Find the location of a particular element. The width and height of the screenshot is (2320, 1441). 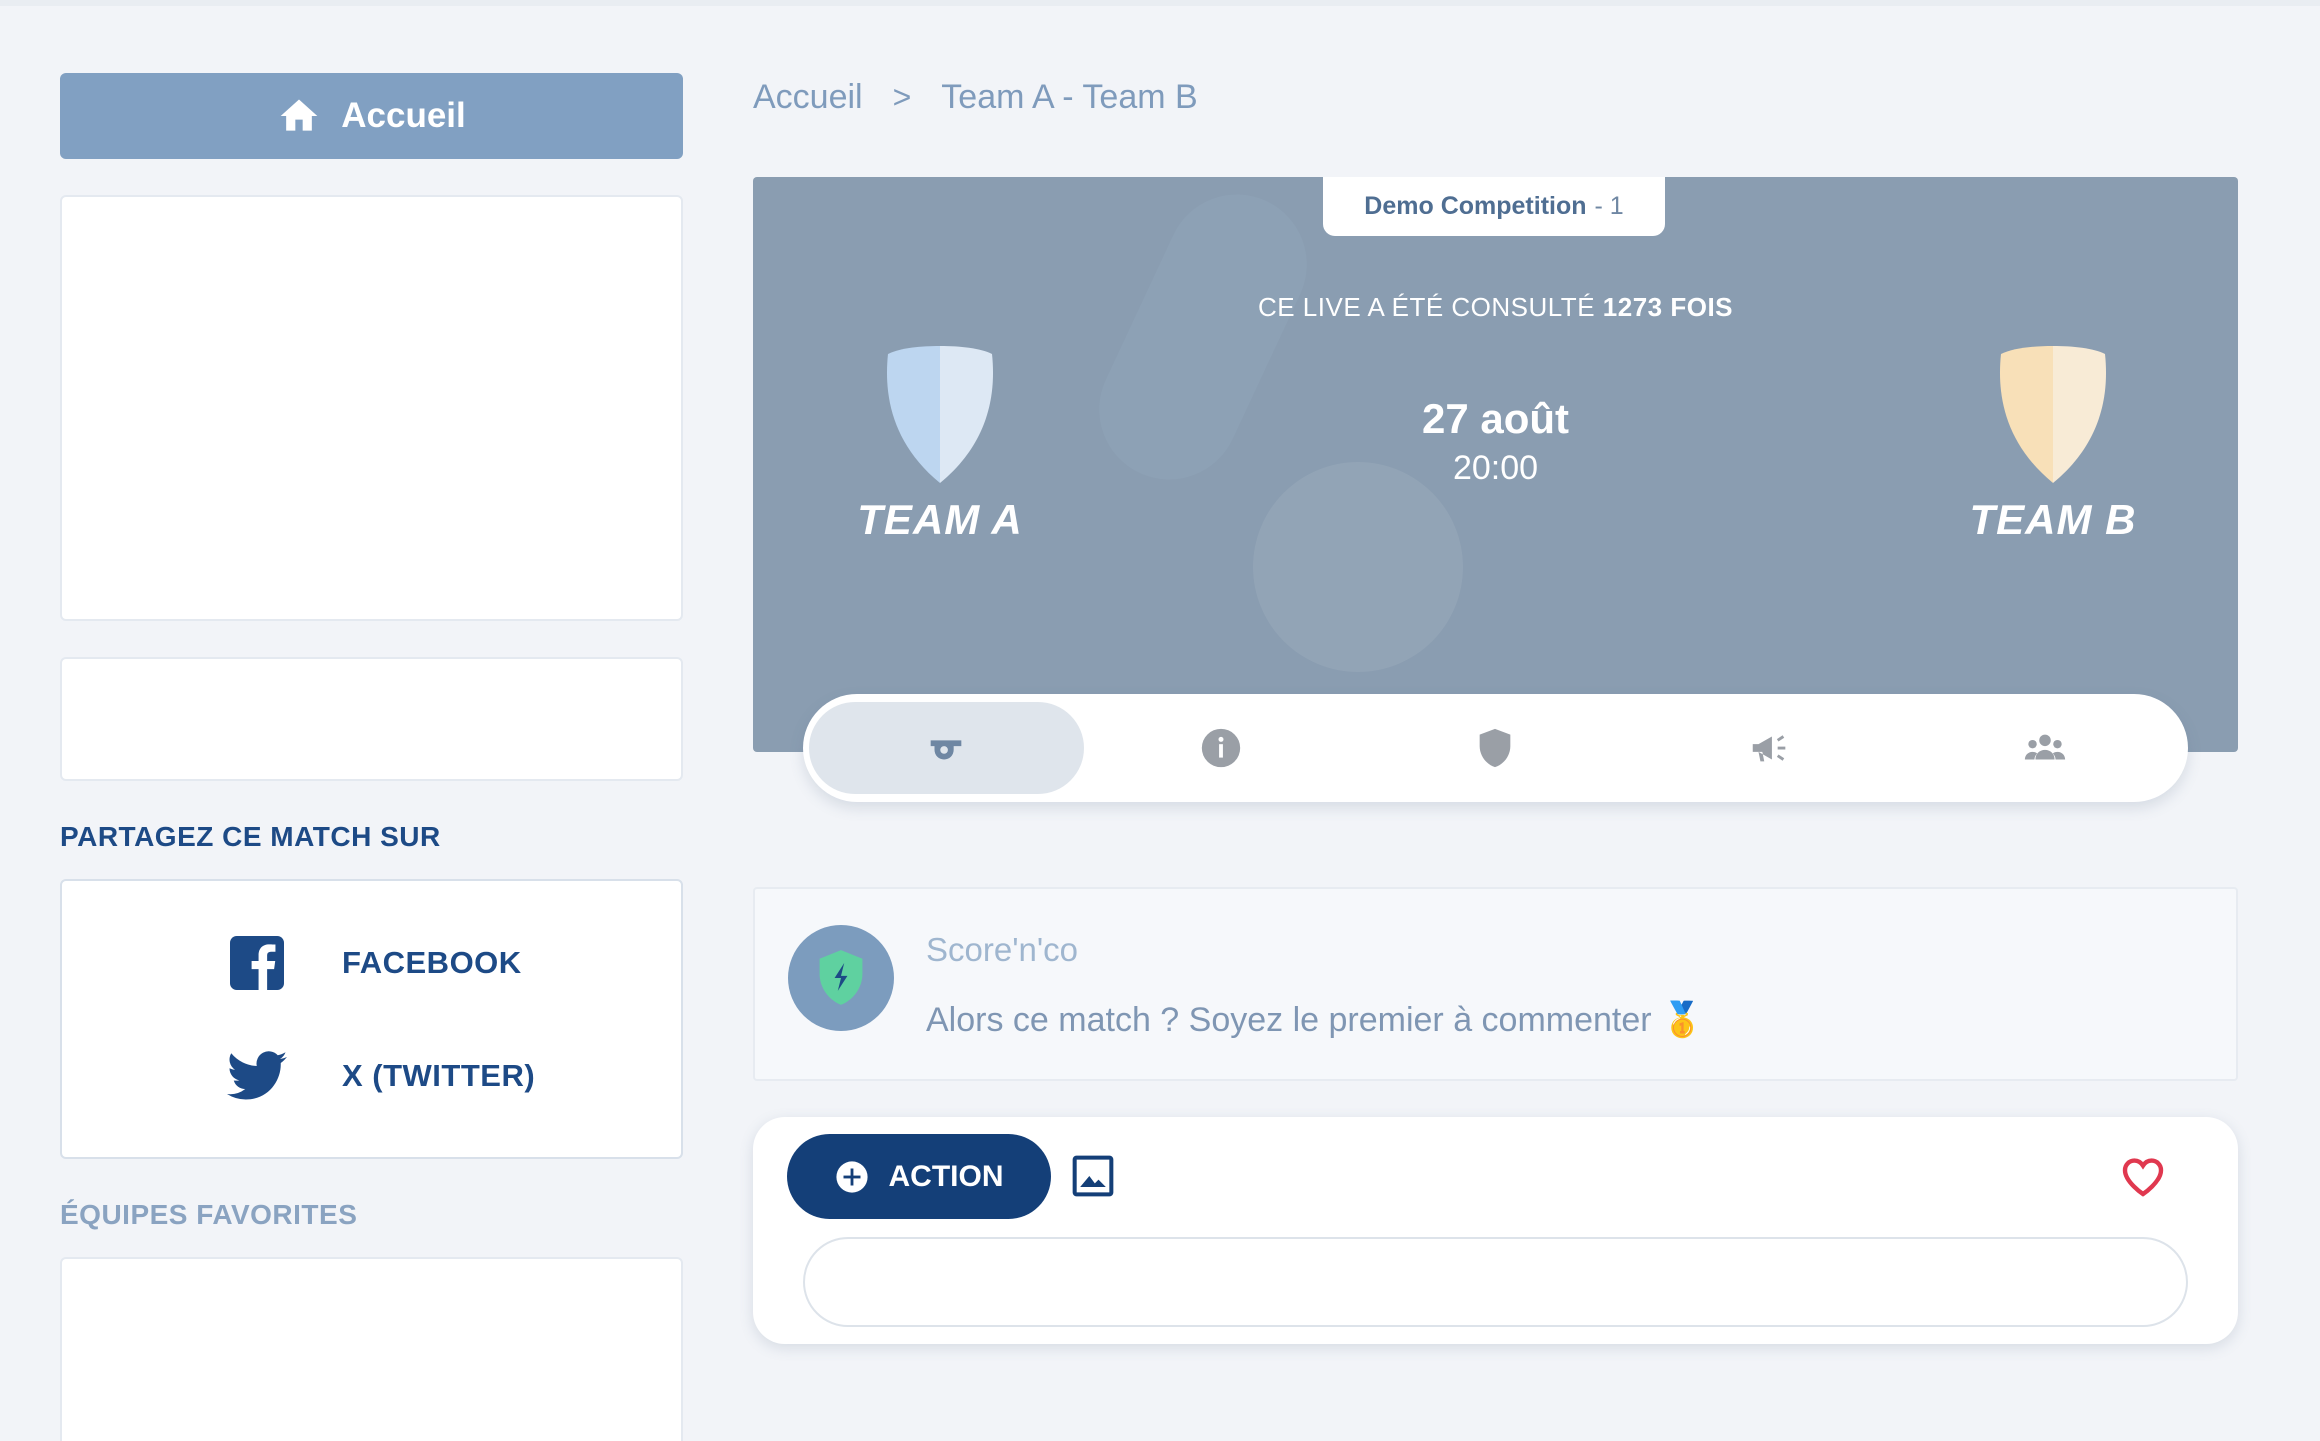

share-title: PARTAGEZ CE MATCH SUR is located at coordinates (250, 836).